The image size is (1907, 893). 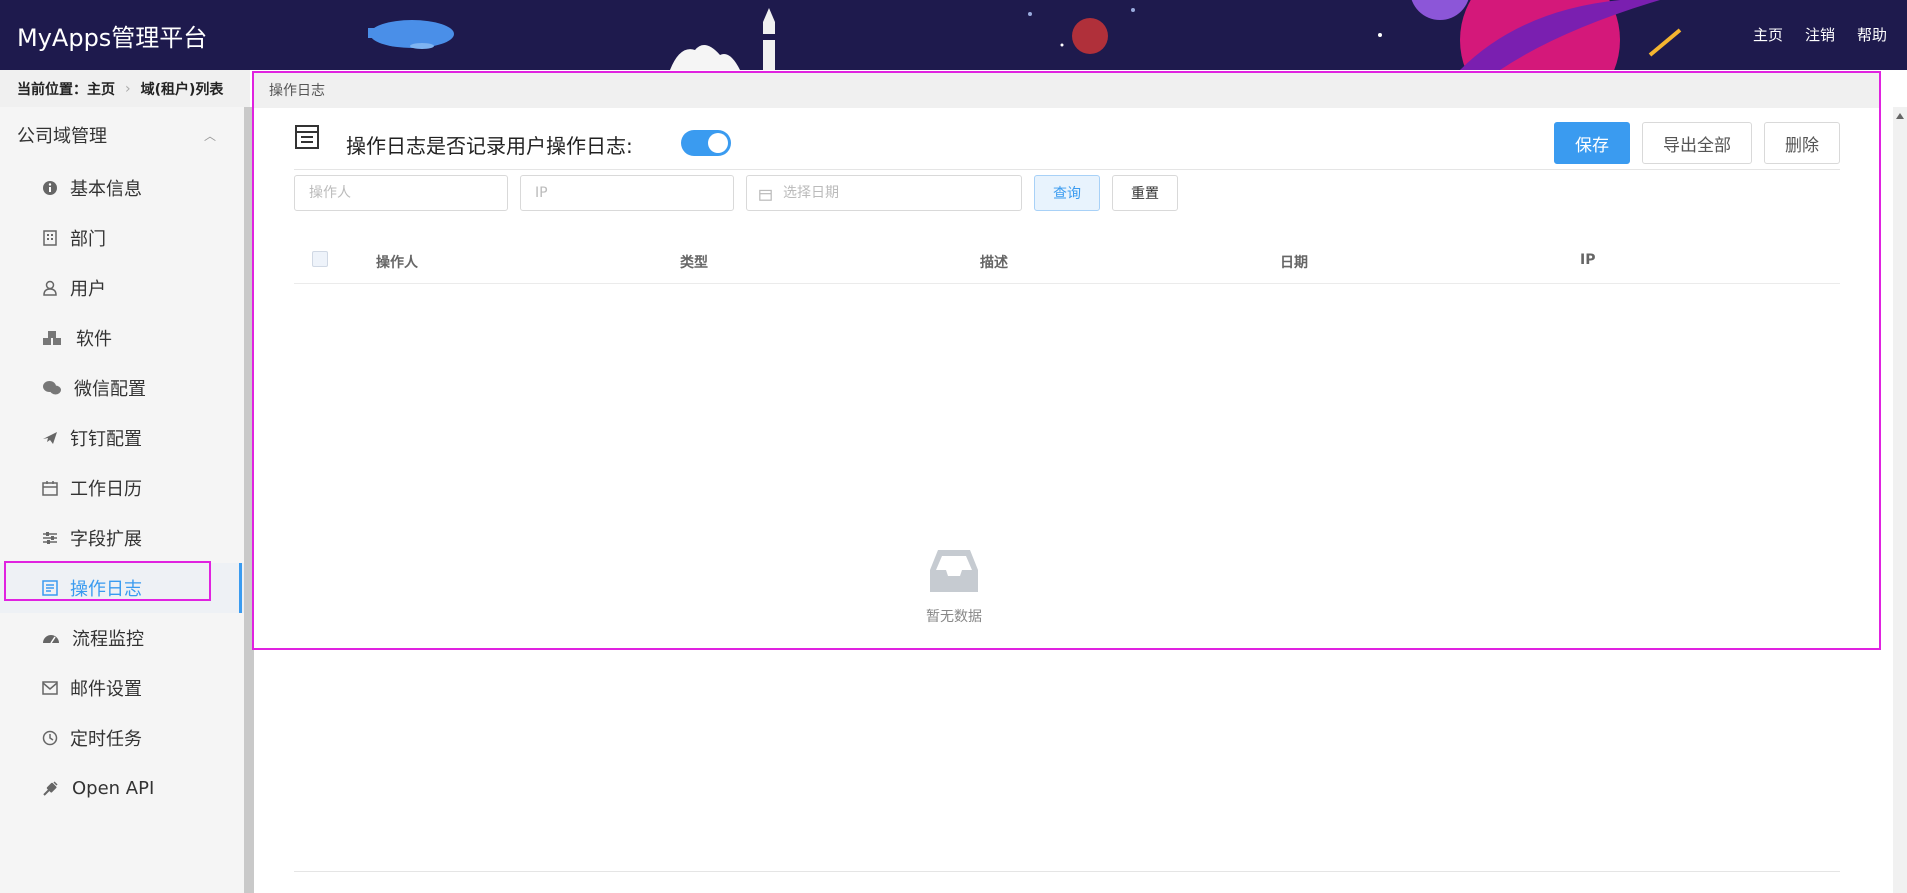 What do you see at coordinates (112, 35) in the screenshot?
I see `brand-logo: MyApps管理平台` at bounding box center [112, 35].